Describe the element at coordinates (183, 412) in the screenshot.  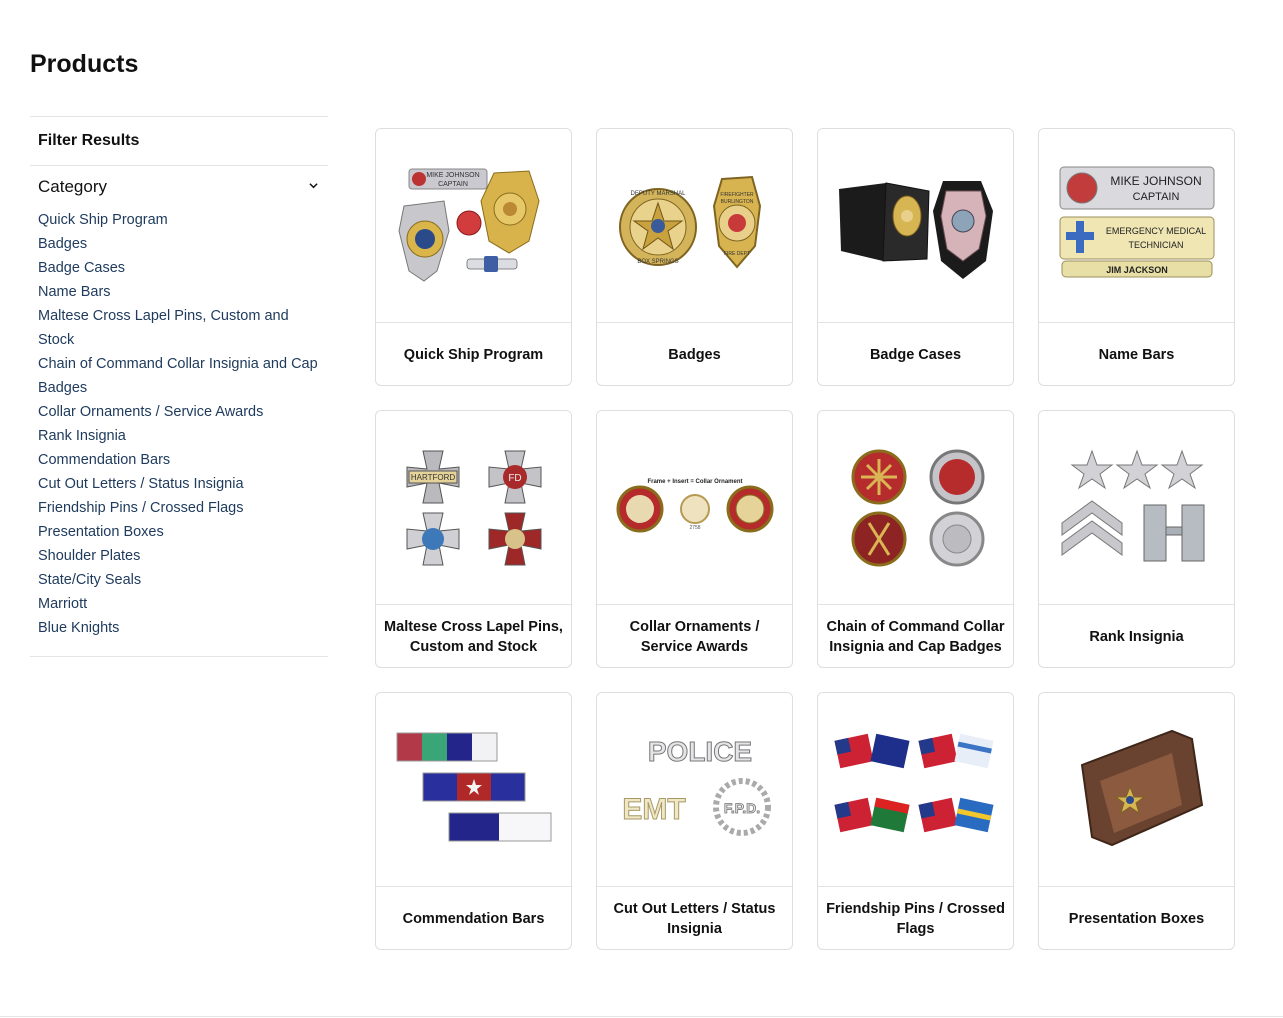
I see `category-link-collar-ornaments: Collar Ornaments / Service Awards` at that location.